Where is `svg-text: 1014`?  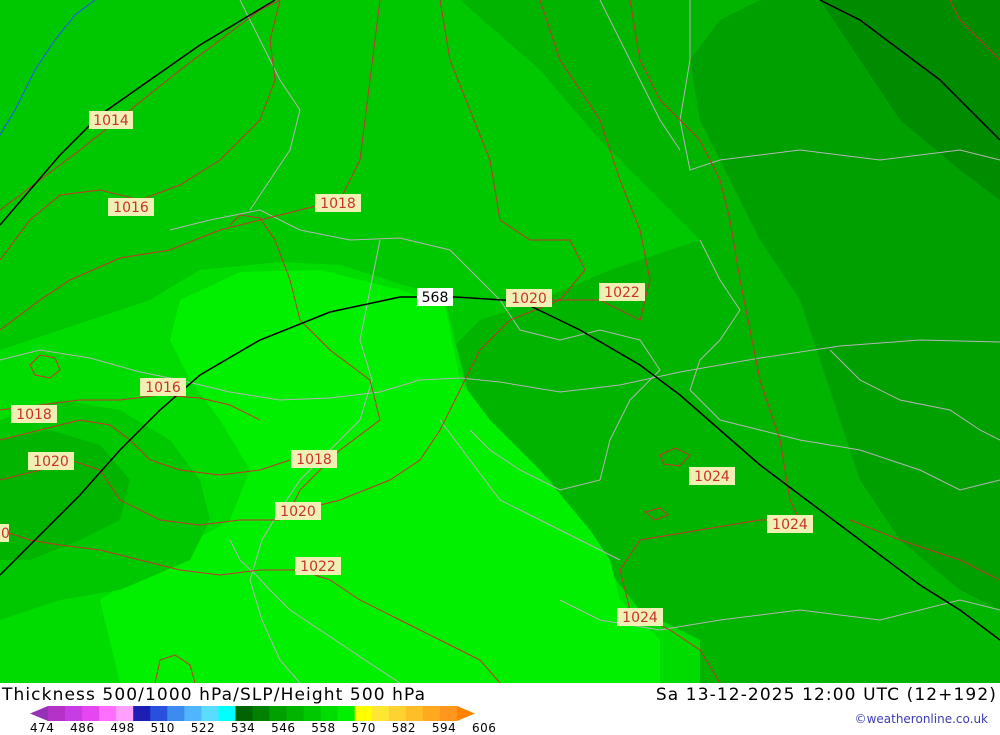
svg-text: 1014 is located at coordinates (111, 121).